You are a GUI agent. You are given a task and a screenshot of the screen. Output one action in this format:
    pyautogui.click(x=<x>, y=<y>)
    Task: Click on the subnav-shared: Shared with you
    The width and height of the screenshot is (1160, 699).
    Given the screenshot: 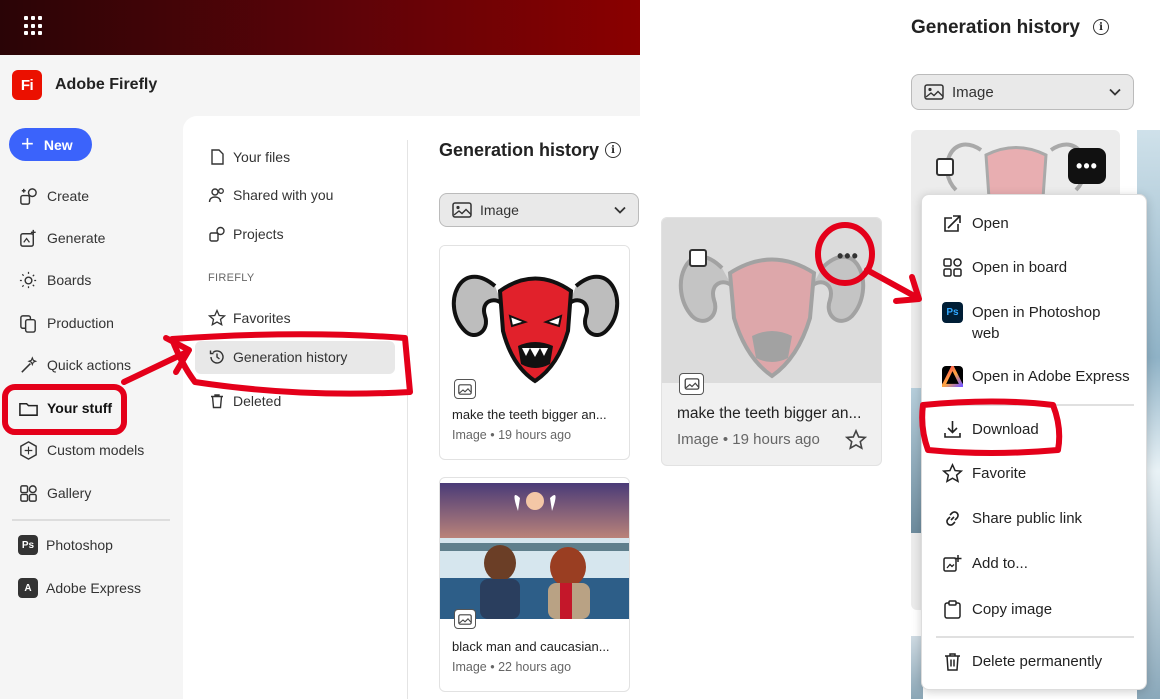 What is the action you would take?
    pyautogui.click(x=270, y=195)
    